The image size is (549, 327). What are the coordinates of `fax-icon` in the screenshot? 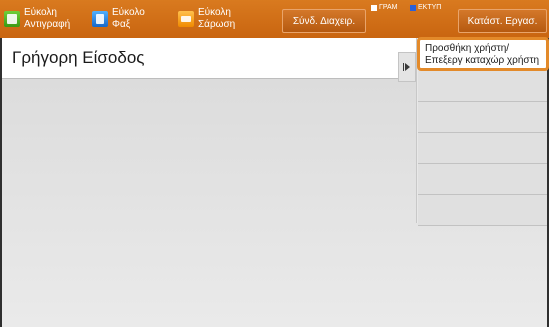 It's located at (100, 19).